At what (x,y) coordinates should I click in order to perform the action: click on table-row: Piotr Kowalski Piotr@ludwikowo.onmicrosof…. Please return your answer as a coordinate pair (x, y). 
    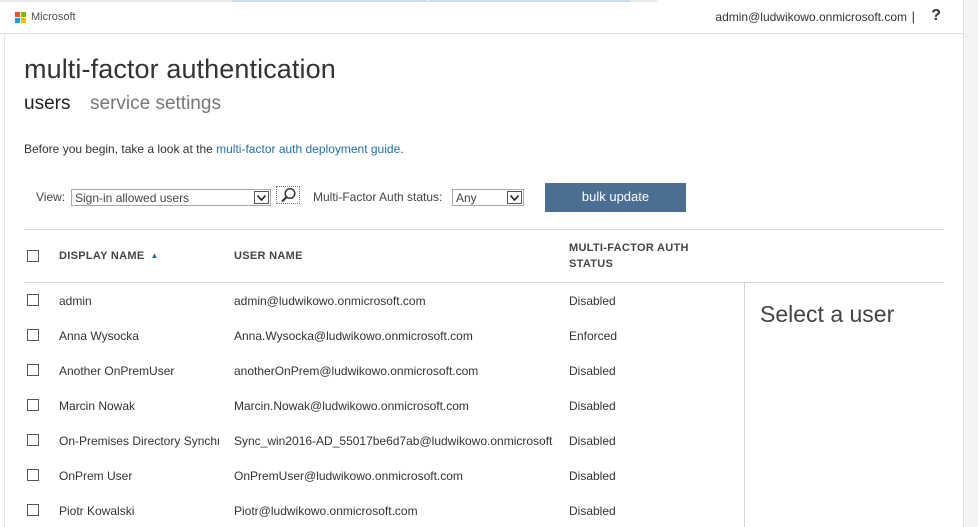
    Looking at the image, I should click on (384, 512).